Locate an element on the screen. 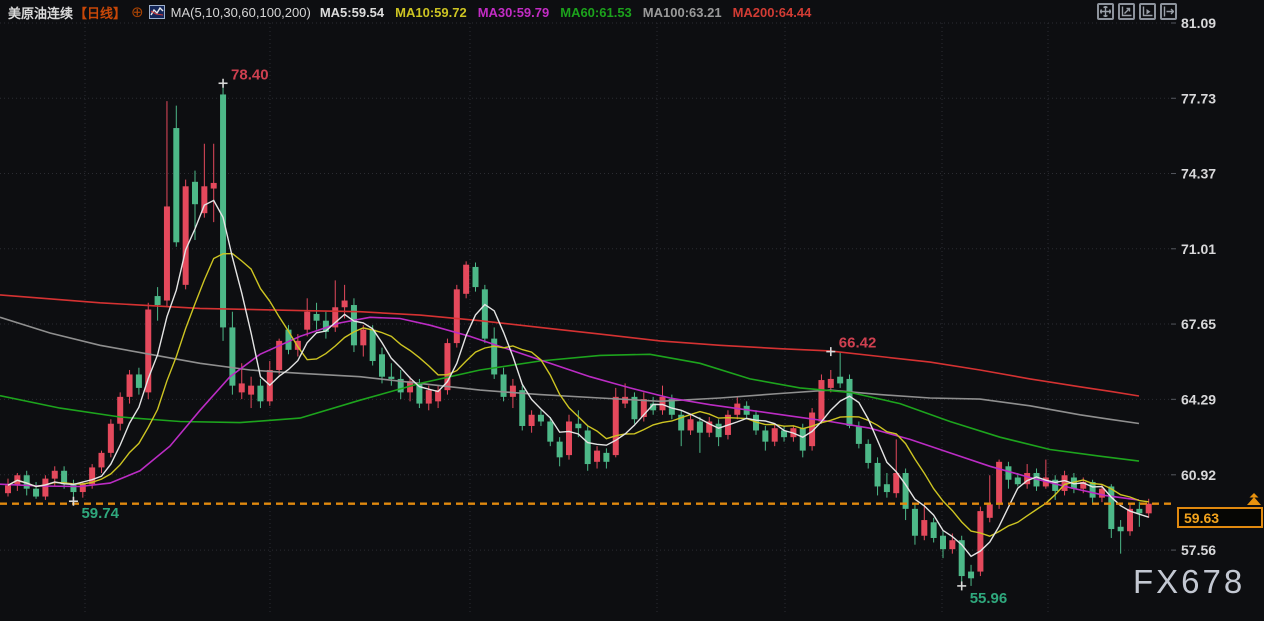 This screenshot has width=1264, height=621. ma30-value: MA30:59.79 is located at coordinates (513, 12).